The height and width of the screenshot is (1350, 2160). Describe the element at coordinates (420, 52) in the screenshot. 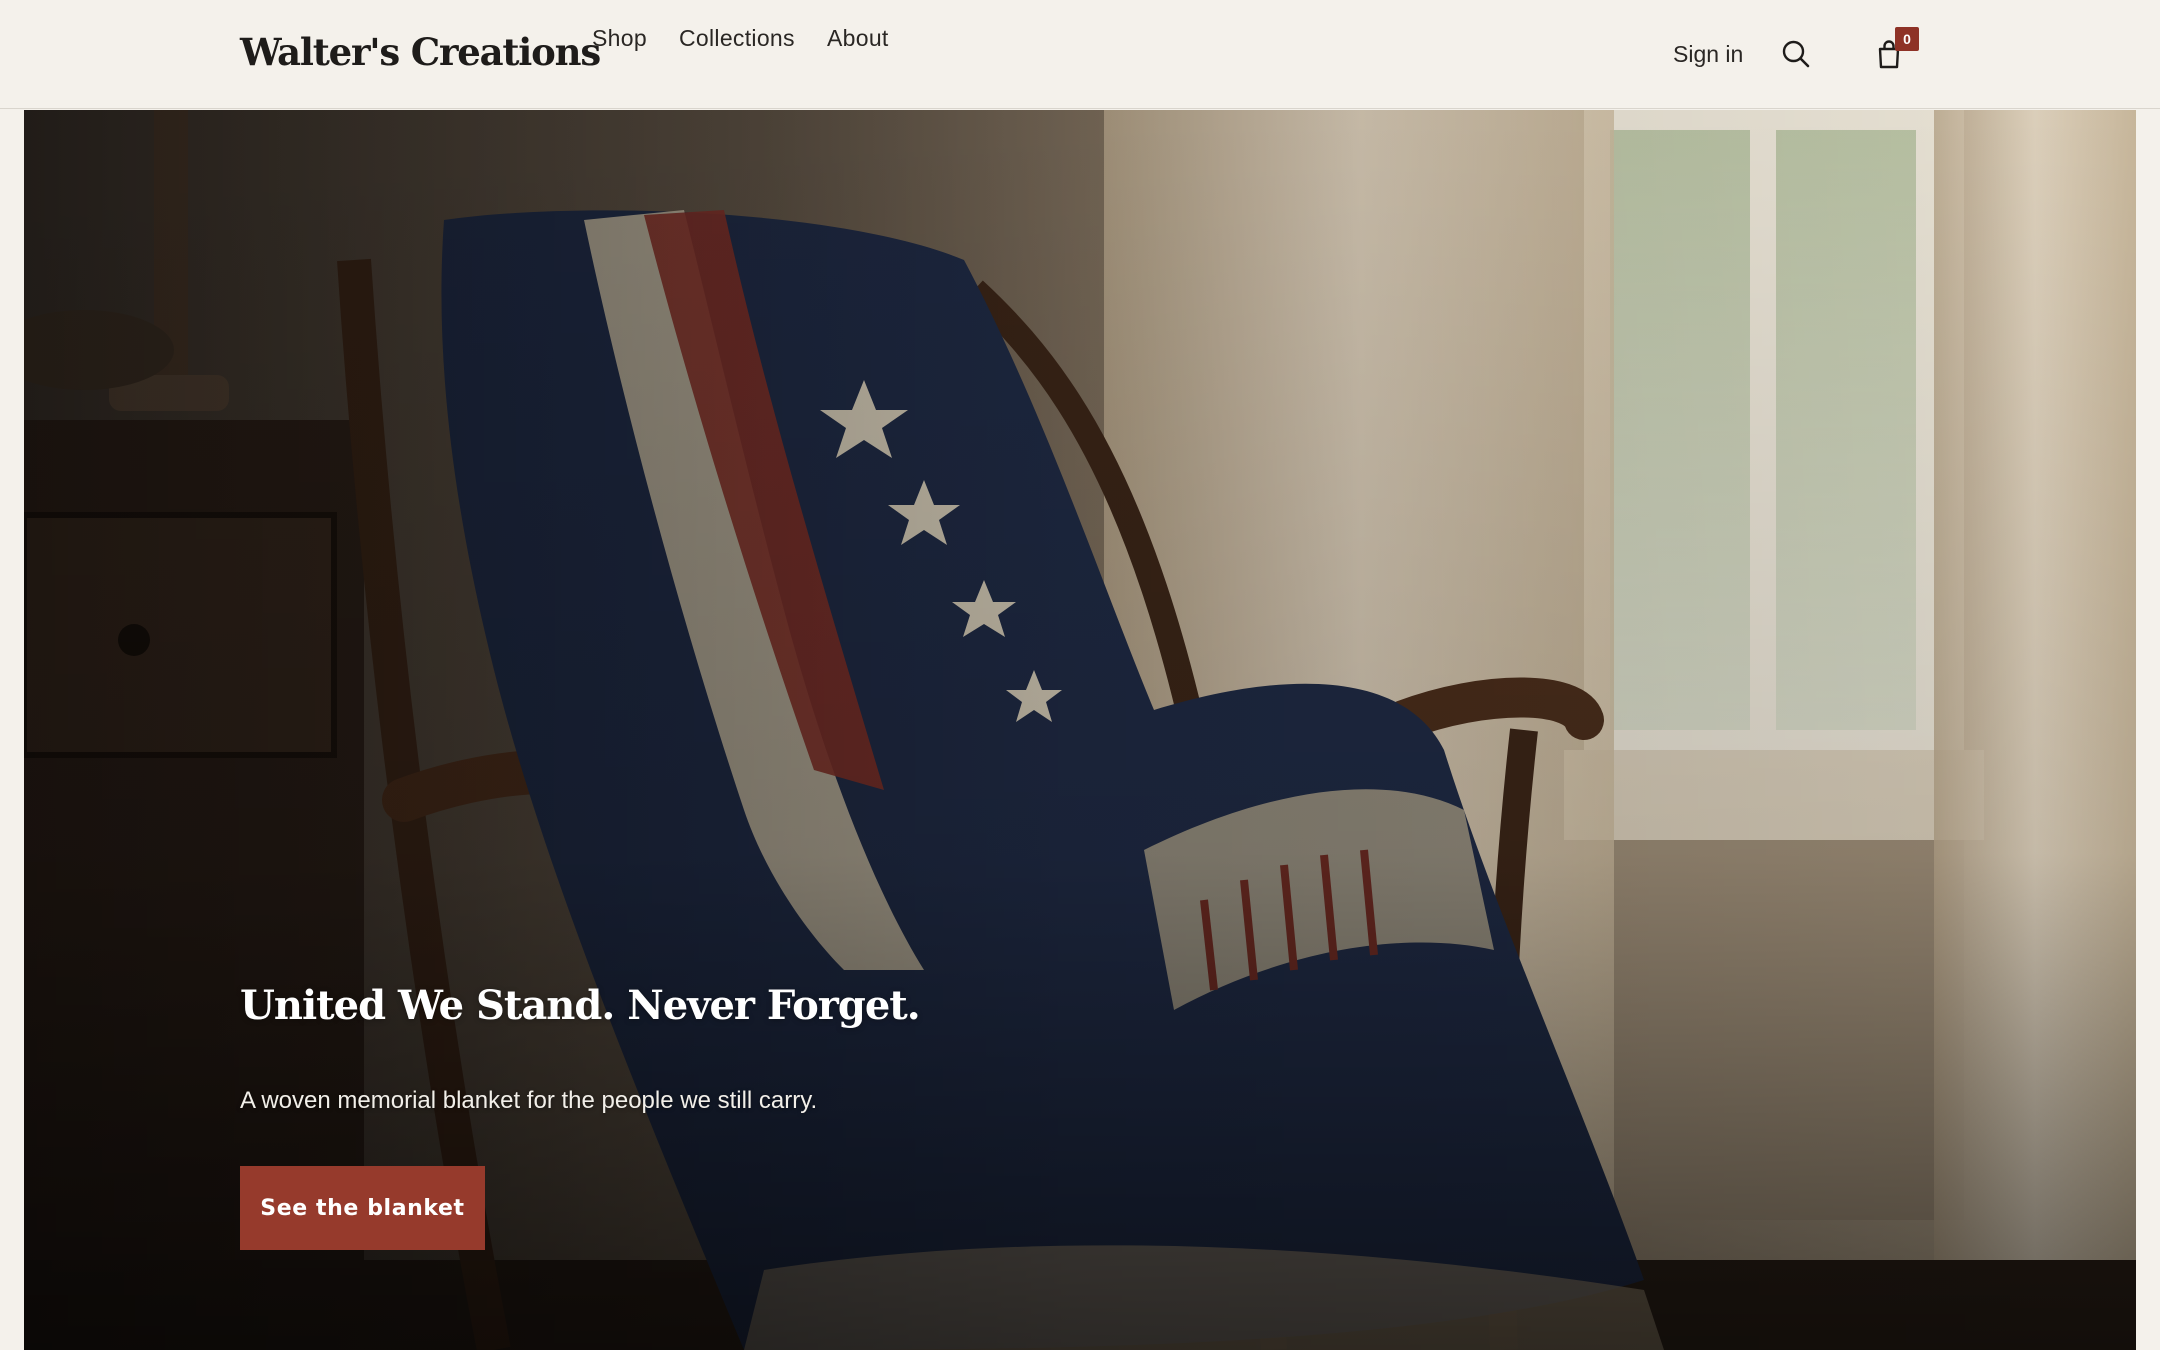

I see `brand-logo: Walter's Creations` at that location.